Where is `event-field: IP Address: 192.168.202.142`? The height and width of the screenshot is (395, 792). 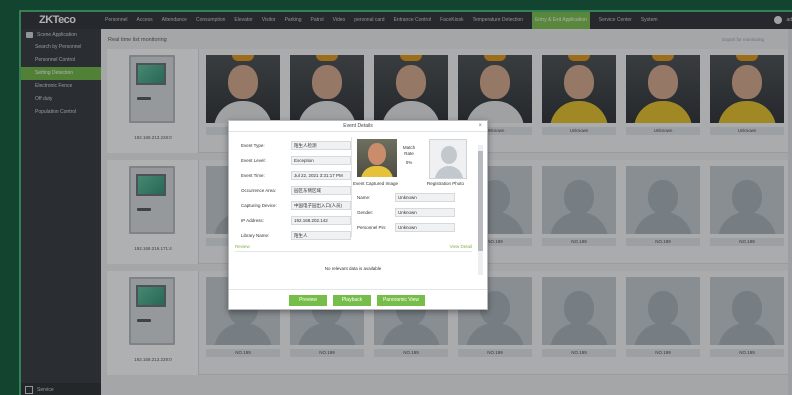 event-field: IP Address: 192.168.202.142 is located at coordinates (296, 220).